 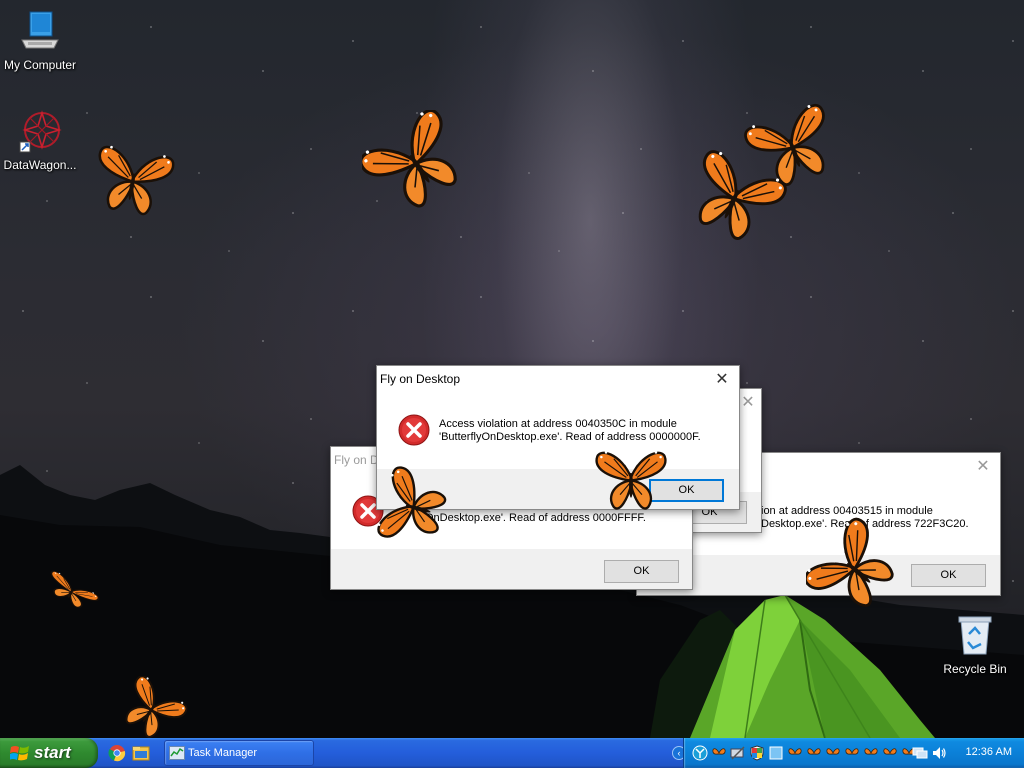 I want to click on tent-illustration, so click(x=792, y=666).